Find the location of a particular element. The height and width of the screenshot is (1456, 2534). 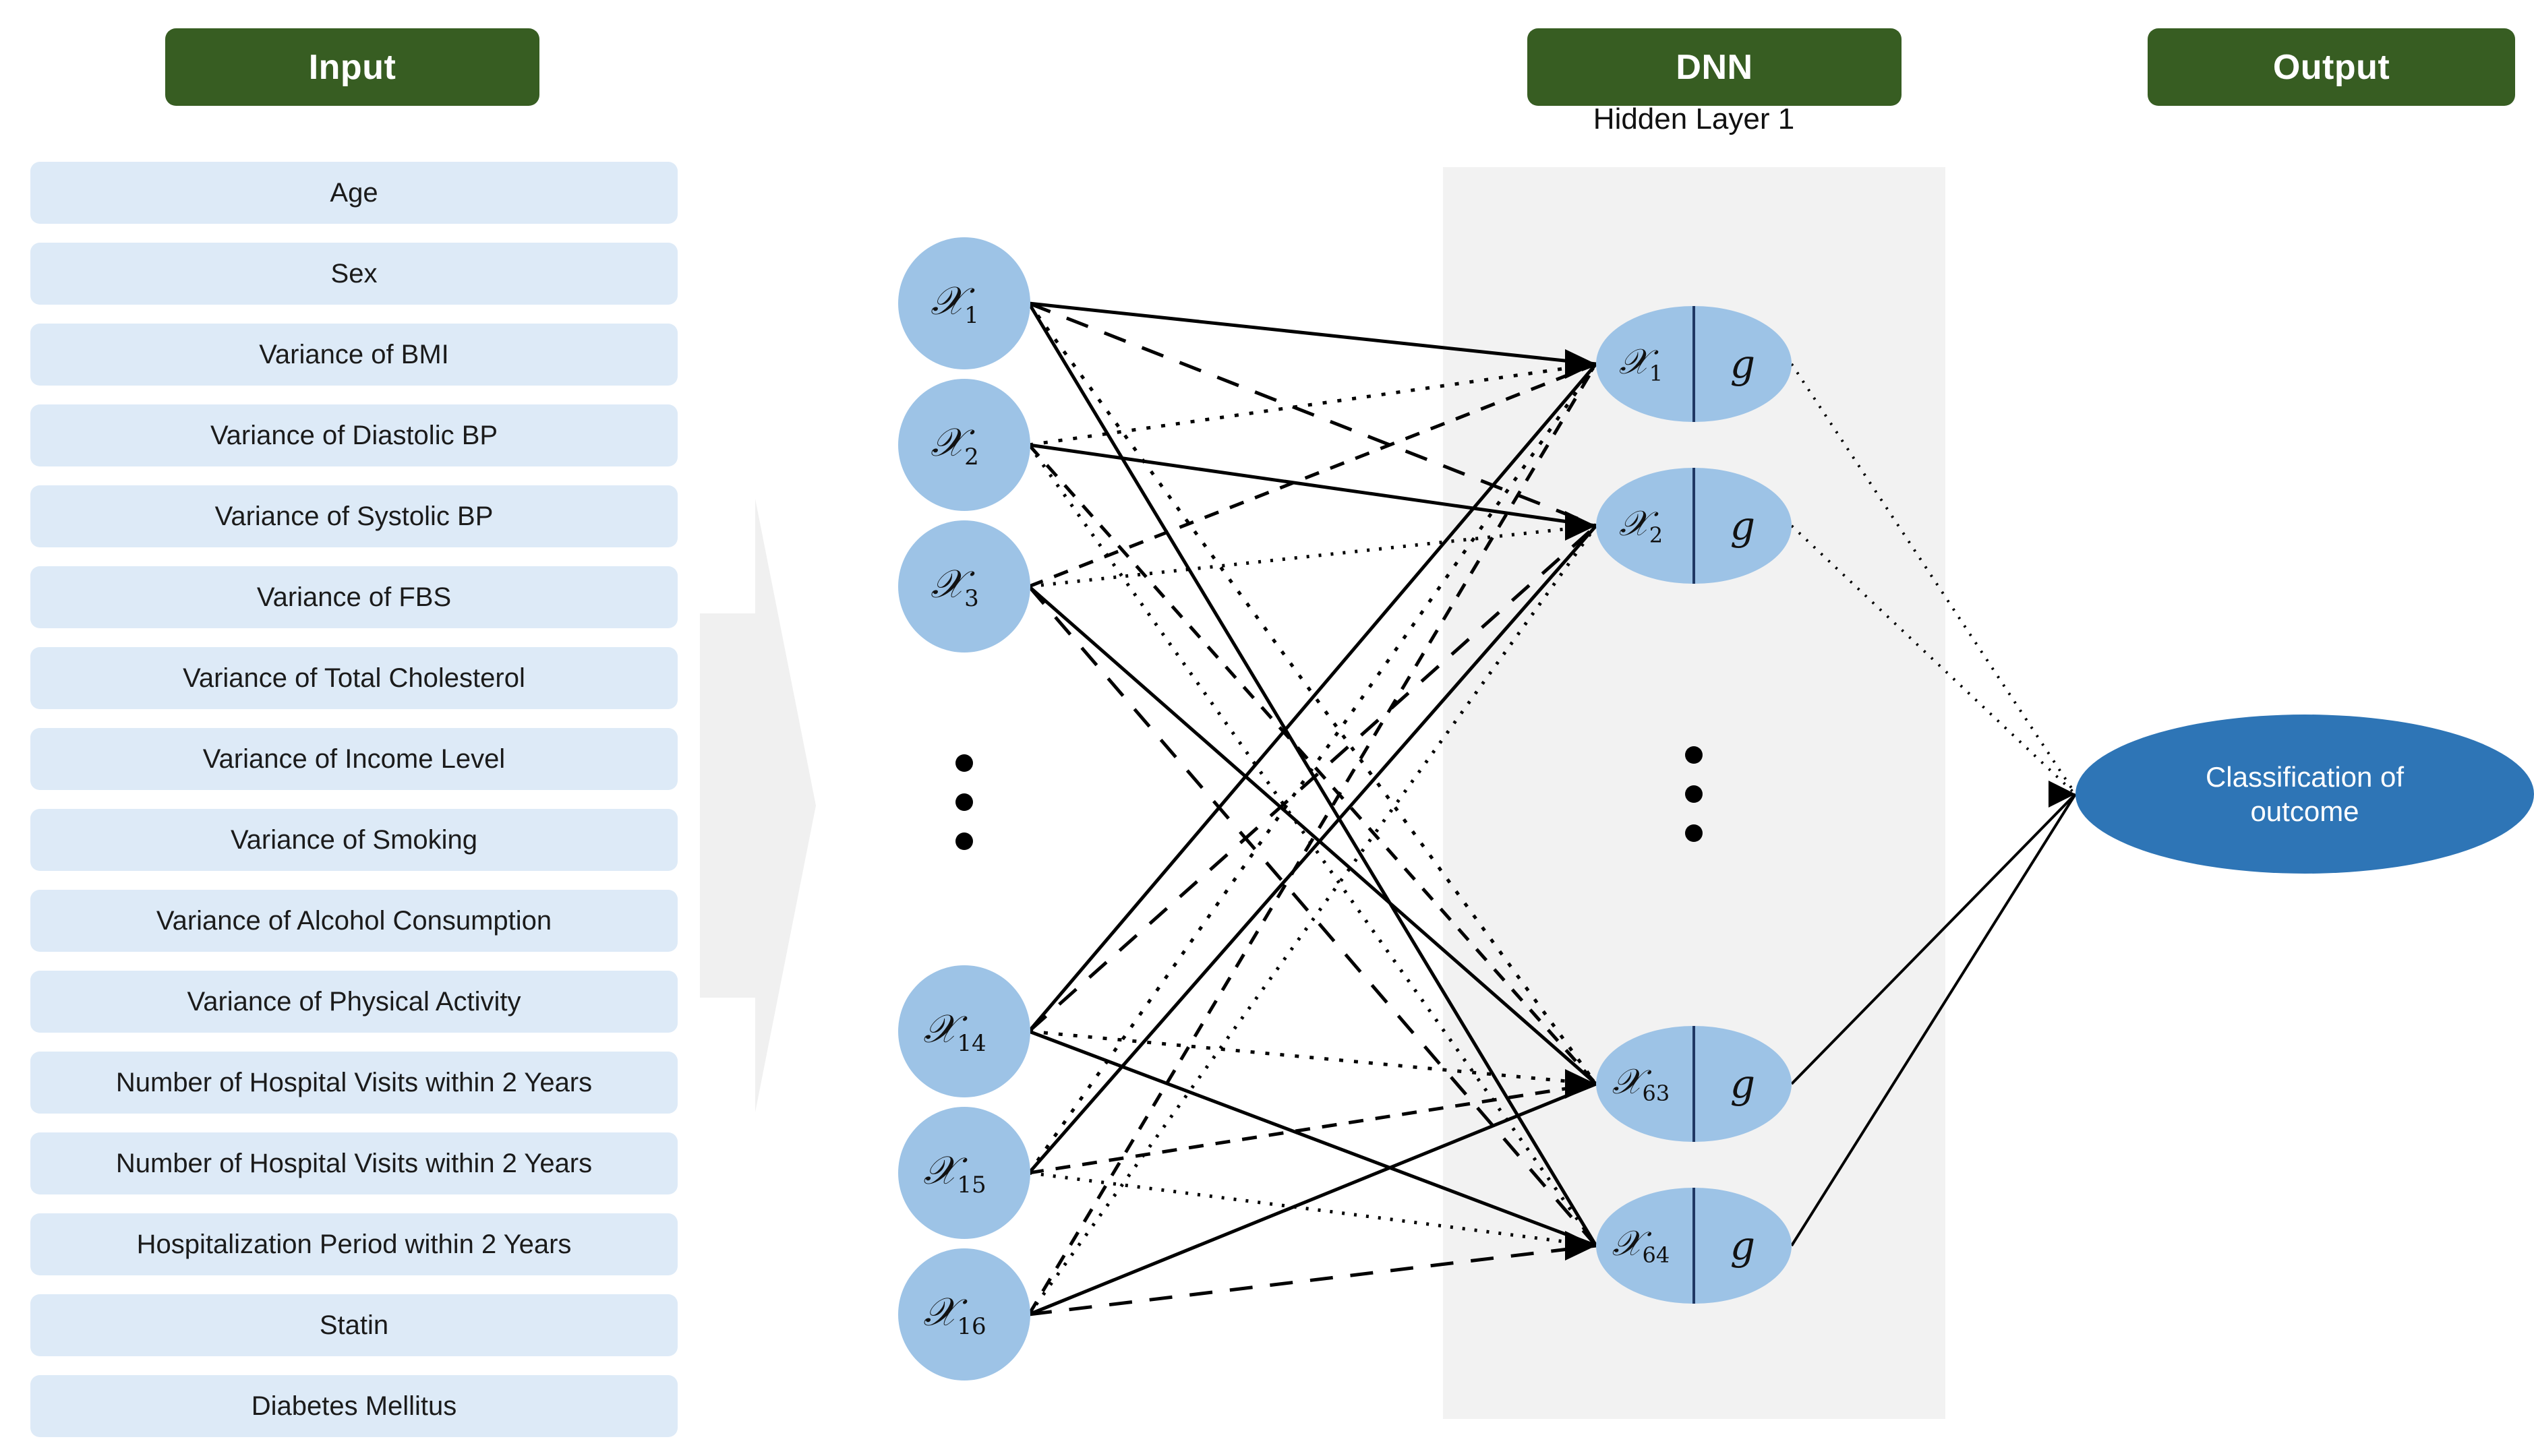

output-node is located at coordinates (2304, 794).